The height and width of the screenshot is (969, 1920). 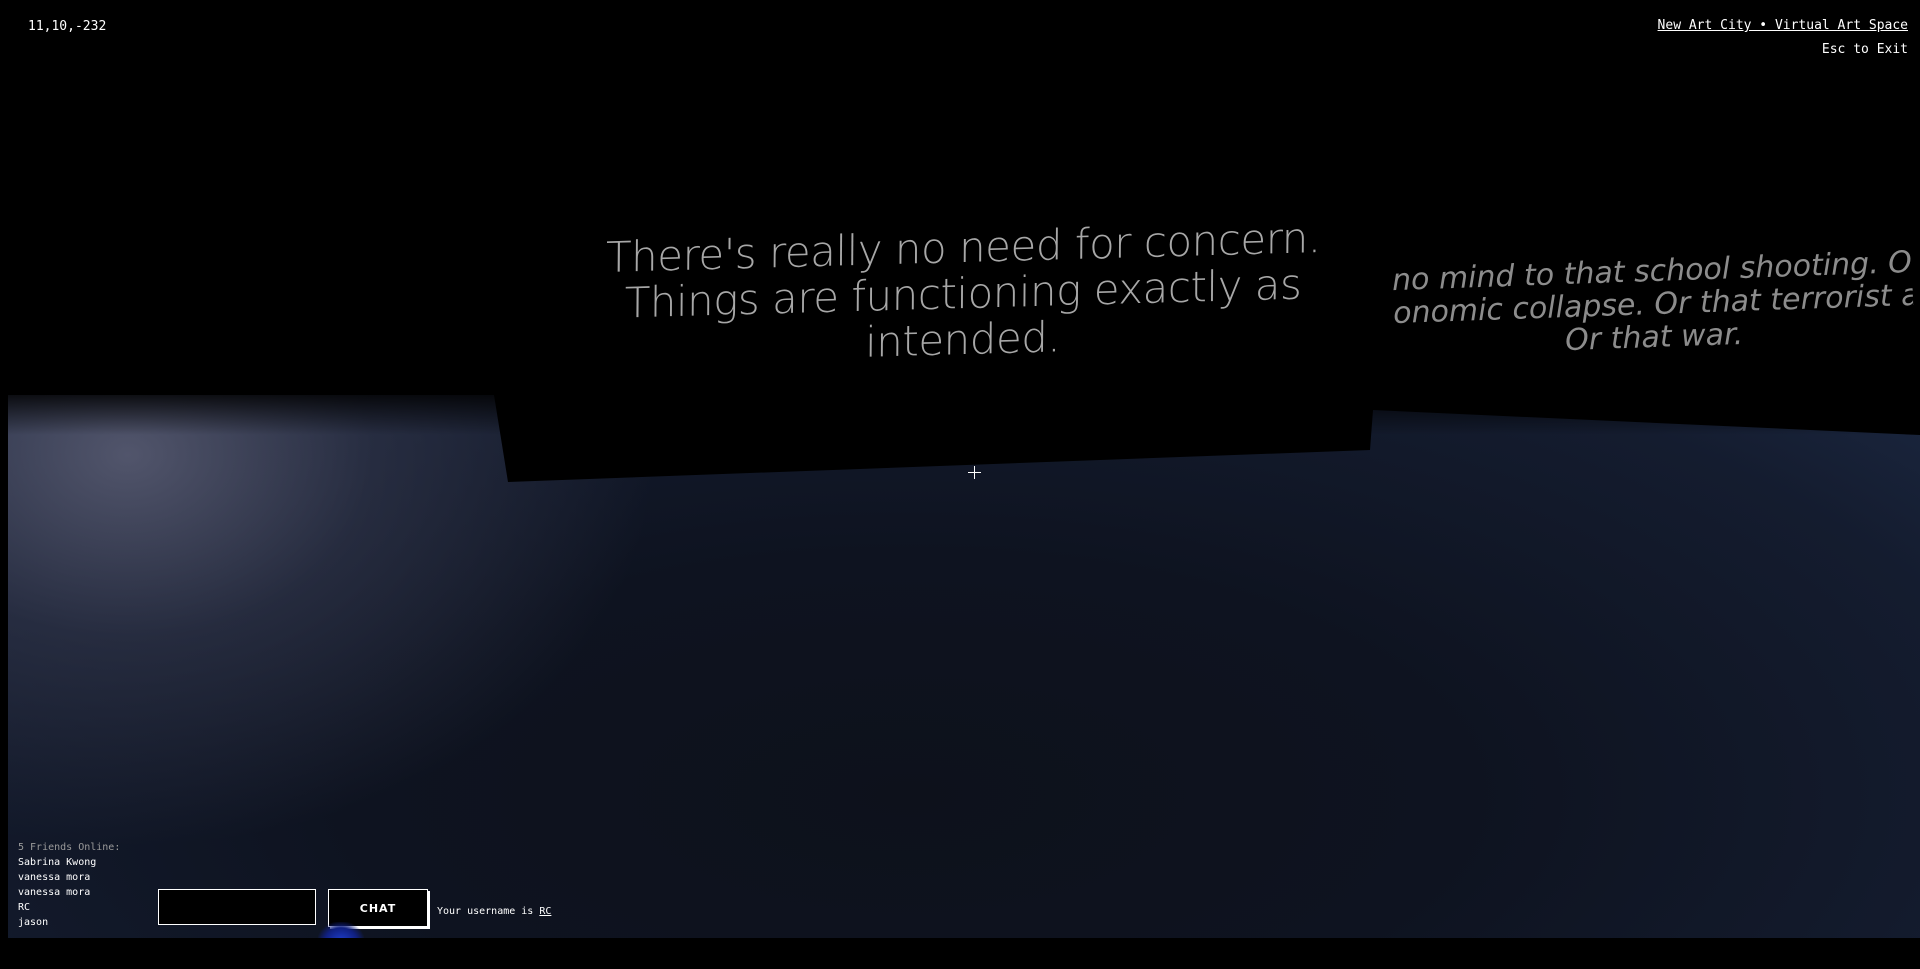 What do you see at coordinates (24, 907) in the screenshot?
I see `friend-item: RC` at bounding box center [24, 907].